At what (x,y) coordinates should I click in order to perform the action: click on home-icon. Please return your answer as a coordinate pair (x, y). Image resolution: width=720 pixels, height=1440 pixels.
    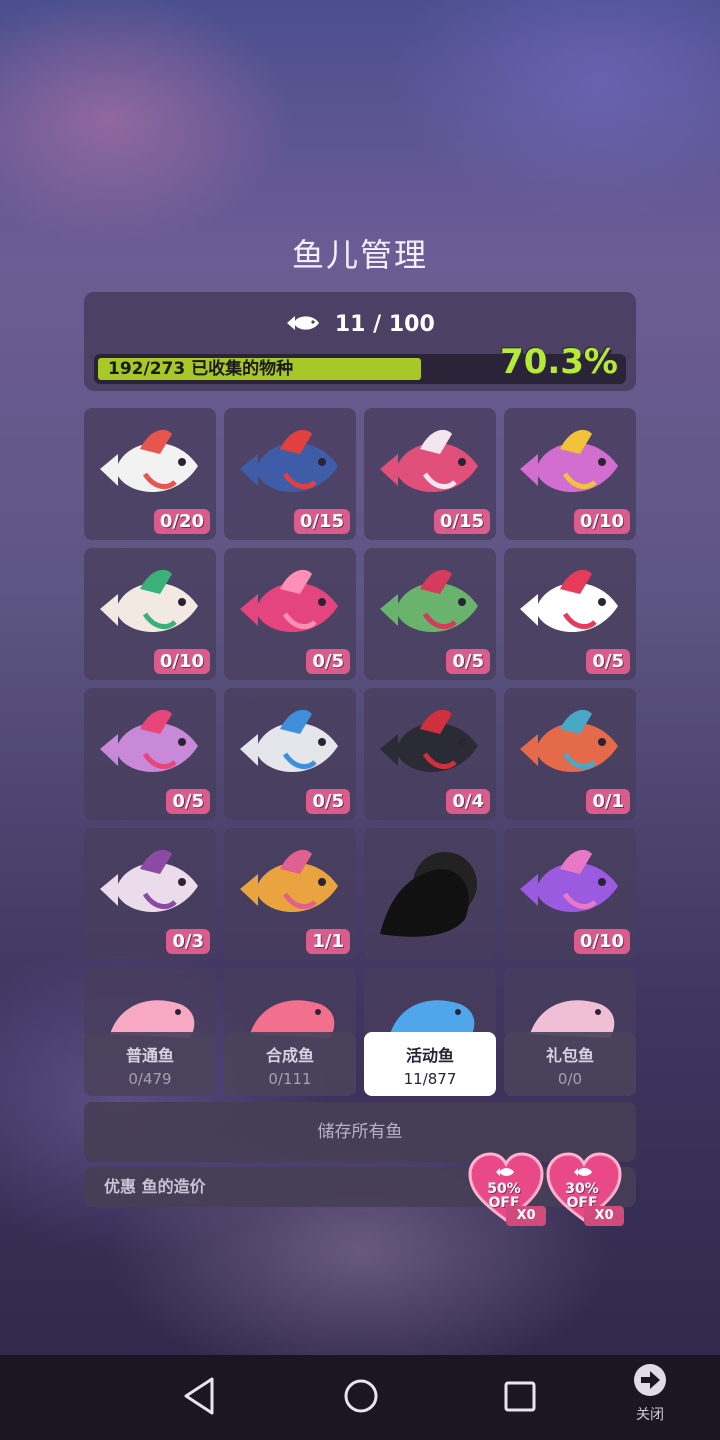
    Looking at the image, I should click on (361, 1398).